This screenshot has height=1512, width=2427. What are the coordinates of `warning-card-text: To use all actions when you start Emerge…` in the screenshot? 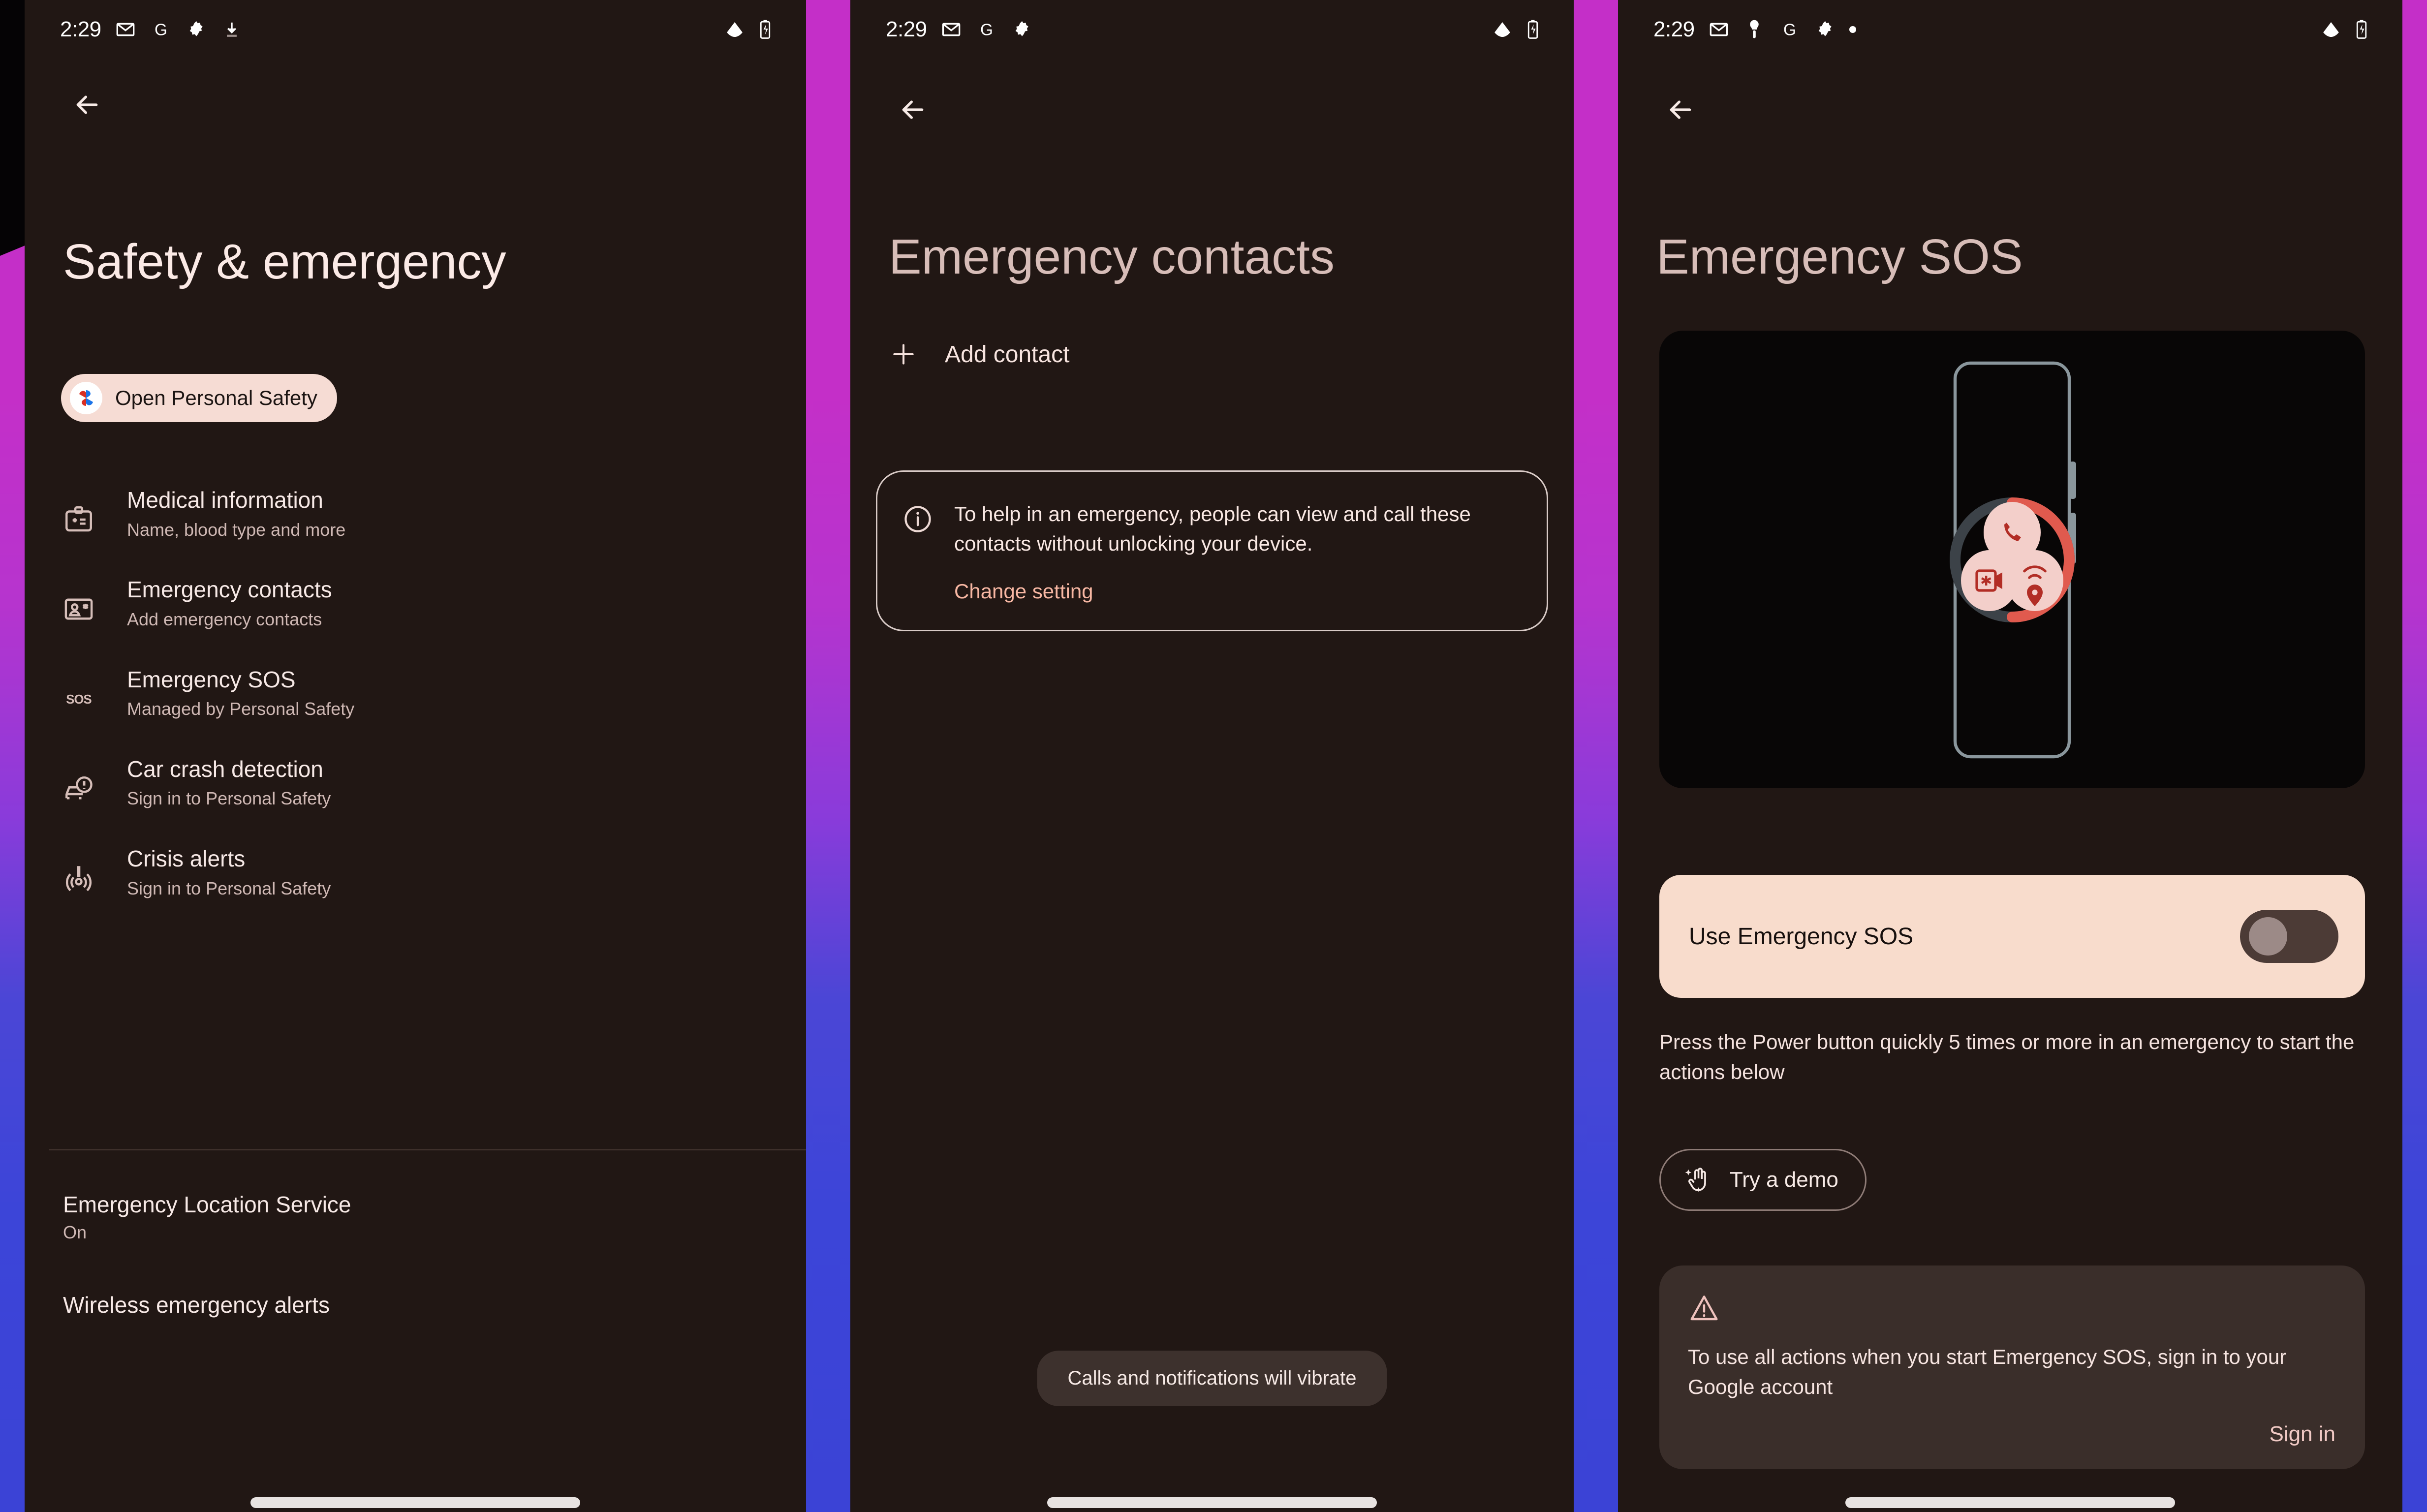 It's located at (1987, 1371).